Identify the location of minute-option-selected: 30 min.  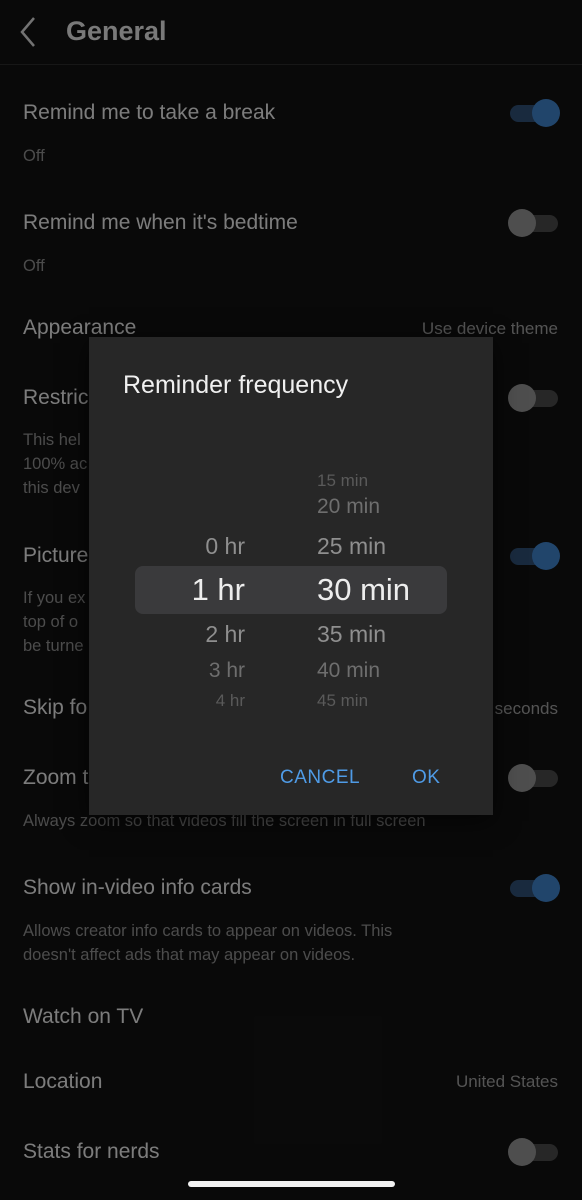
(363, 590).